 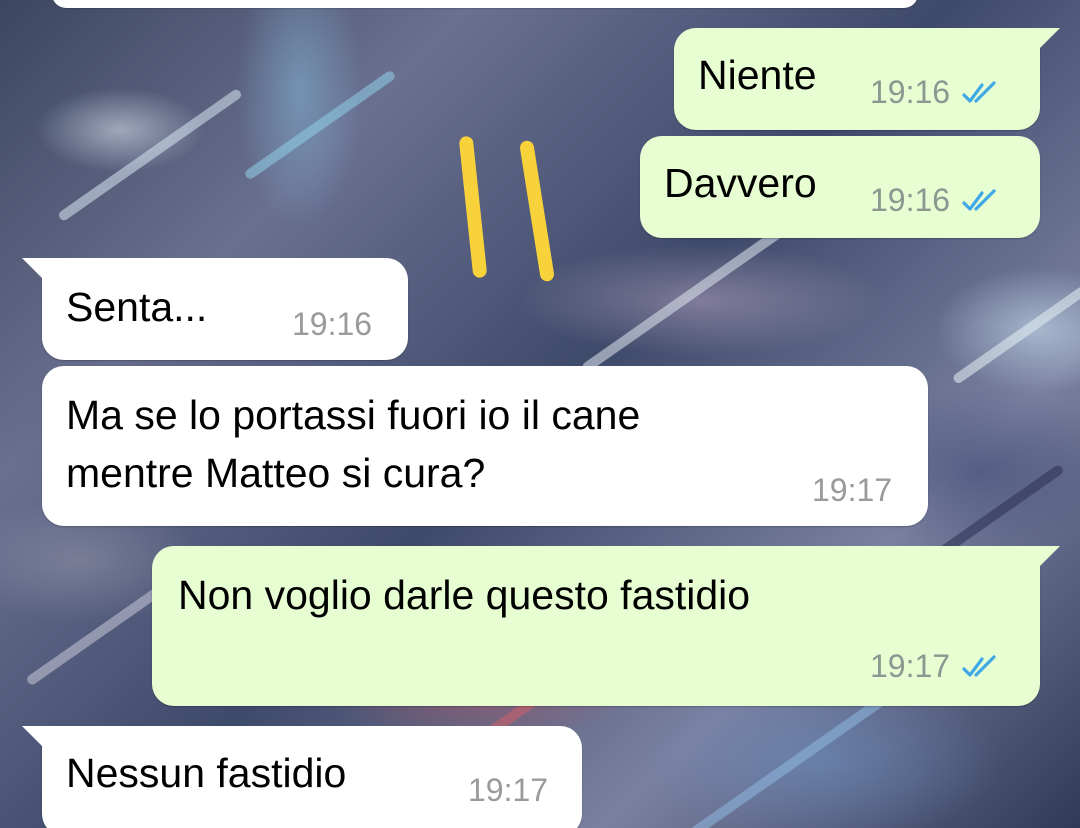 I want to click on message-text: Nessun fastidio, so click(x=206, y=773).